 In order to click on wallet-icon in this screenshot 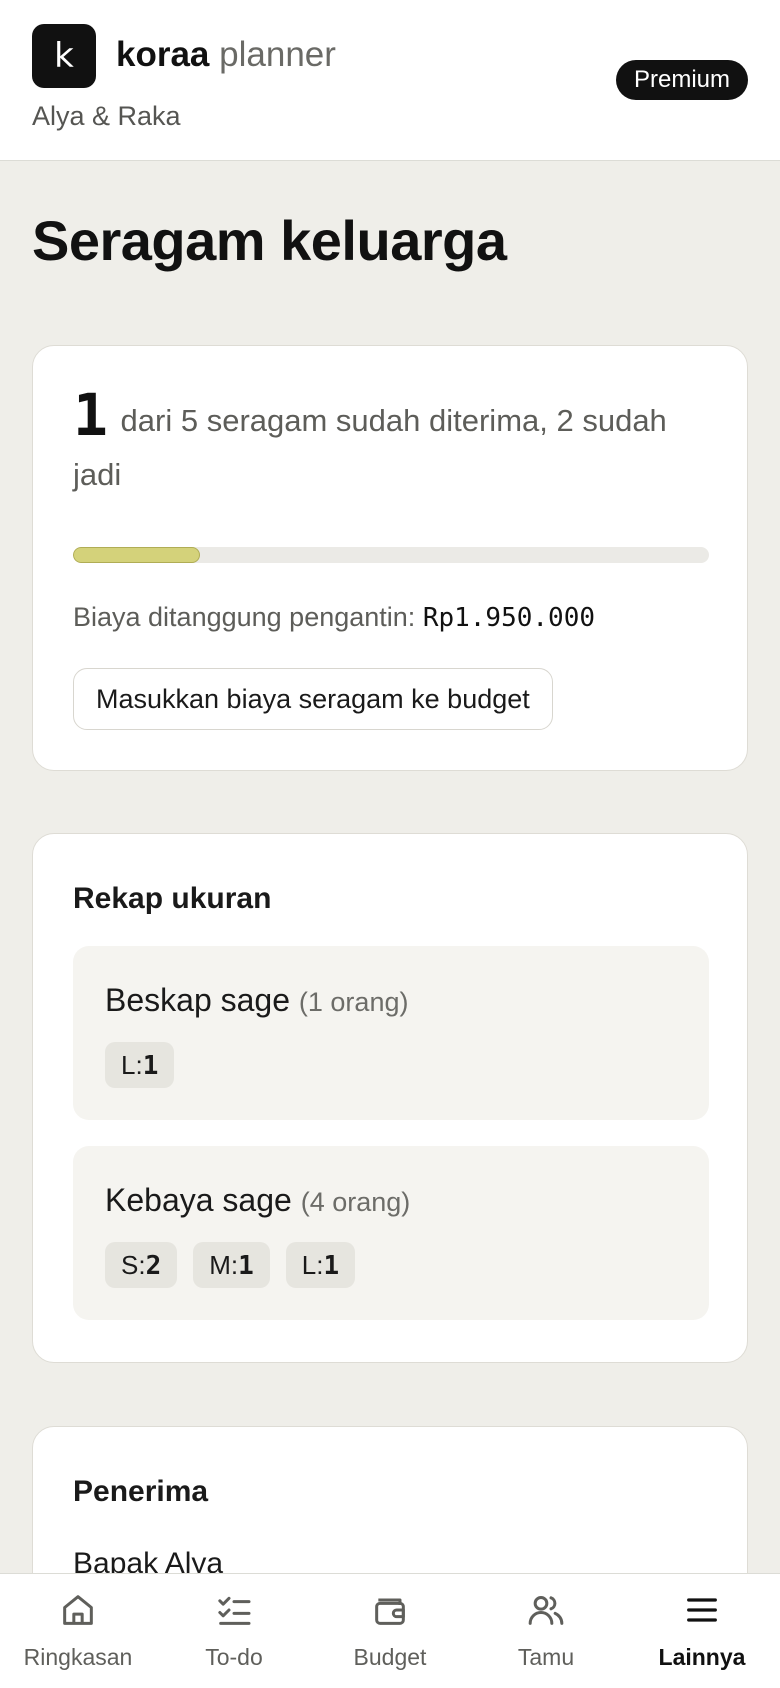, I will do `click(390, 1611)`.